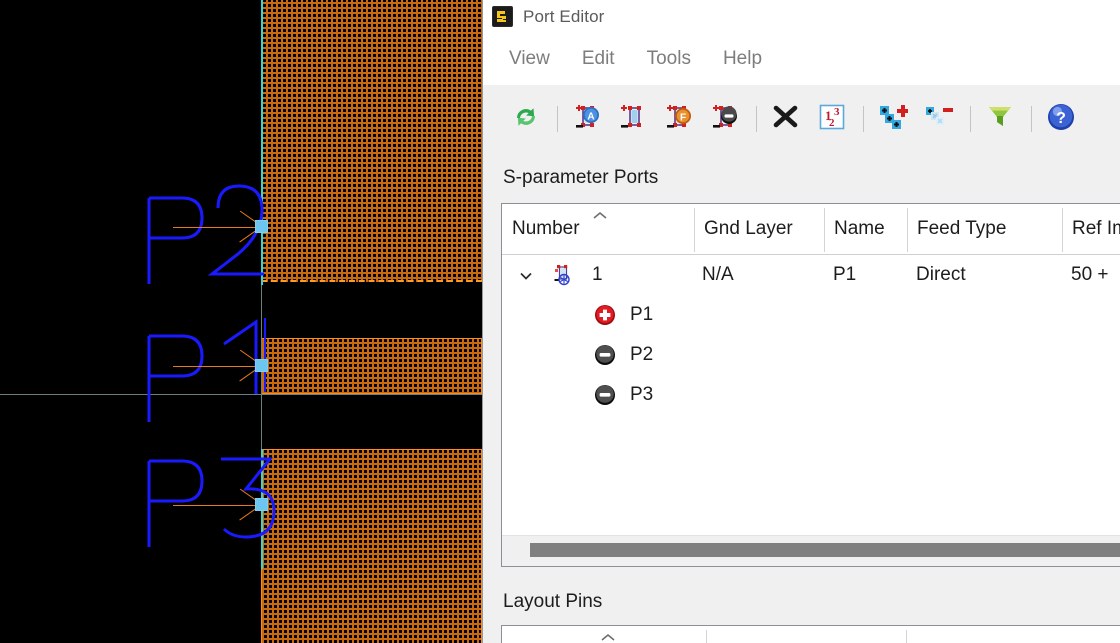 This screenshot has height=643, width=1120. I want to click on menubar: View Edit Tools Help, so click(801, 59).